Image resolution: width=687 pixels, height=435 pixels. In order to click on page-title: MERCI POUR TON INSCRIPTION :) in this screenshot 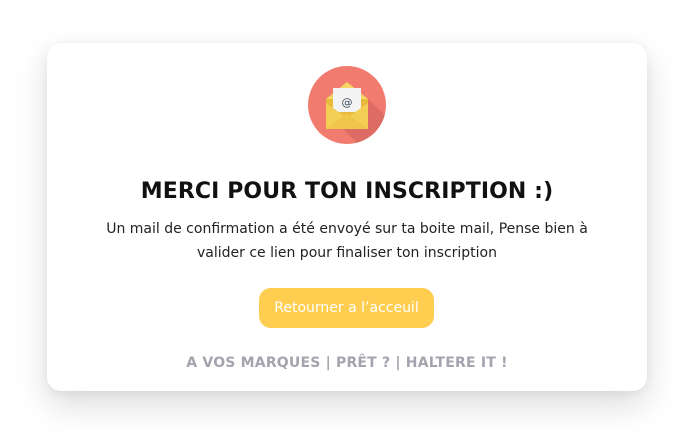, I will do `click(347, 191)`.